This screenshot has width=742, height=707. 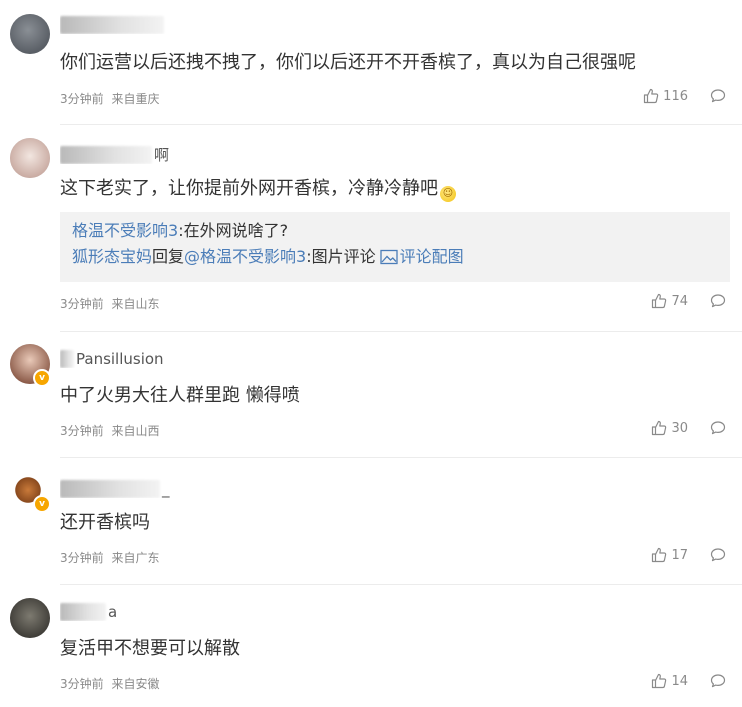 What do you see at coordinates (135, 304) in the screenshot?
I see `comment-location: 来自山东` at bounding box center [135, 304].